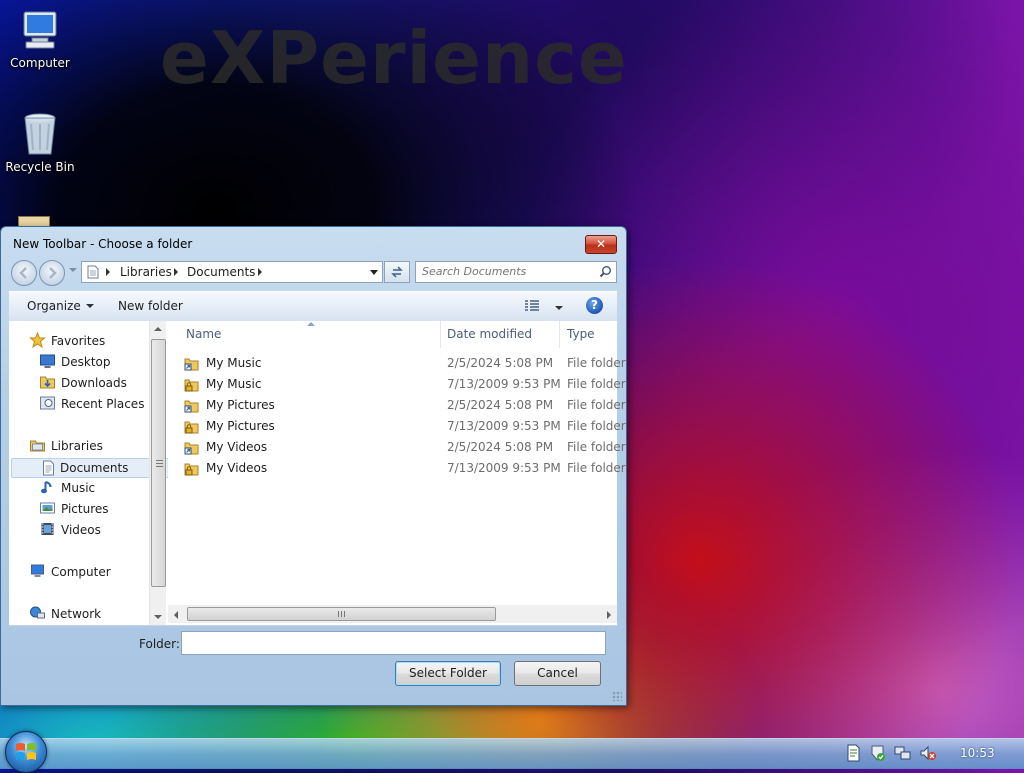 The width and height of the screenshot is (1024, 773). Describe the element at coordinates (81, 572) in the screenshot. I see `nav-computer-label: Computer` at that location.